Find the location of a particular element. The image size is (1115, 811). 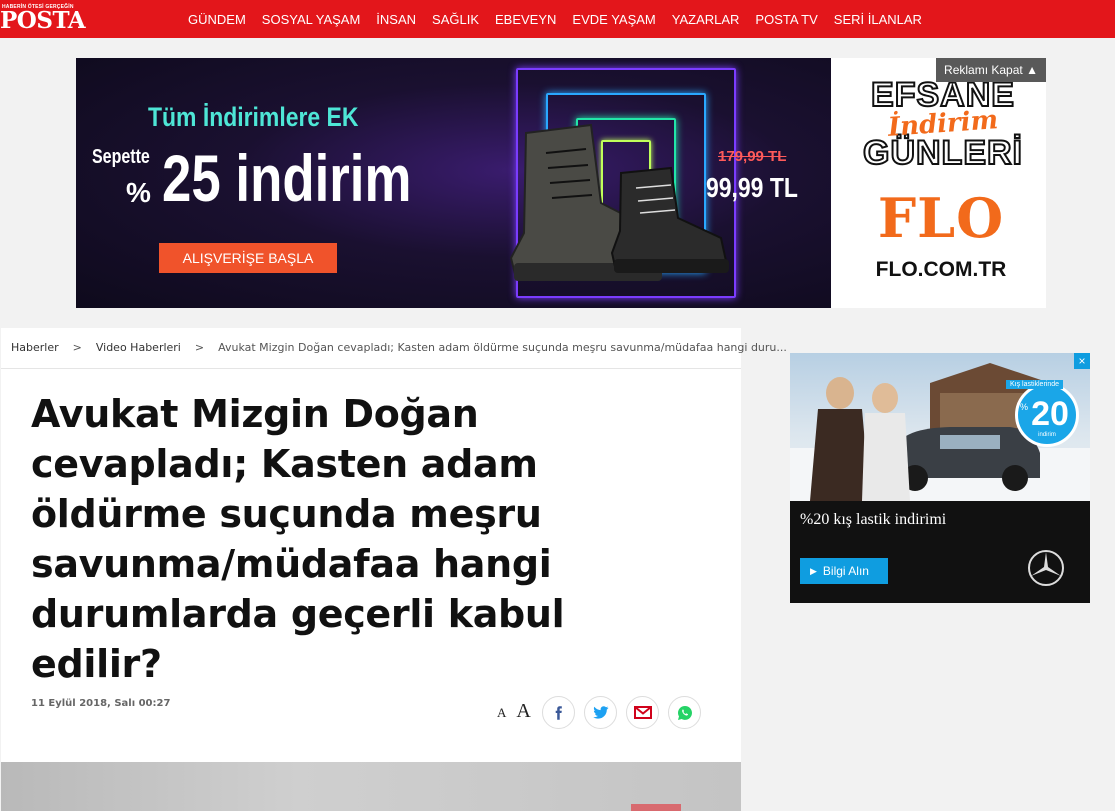

nav-item-insan: İNSAN is located at coordinates (396, 19).